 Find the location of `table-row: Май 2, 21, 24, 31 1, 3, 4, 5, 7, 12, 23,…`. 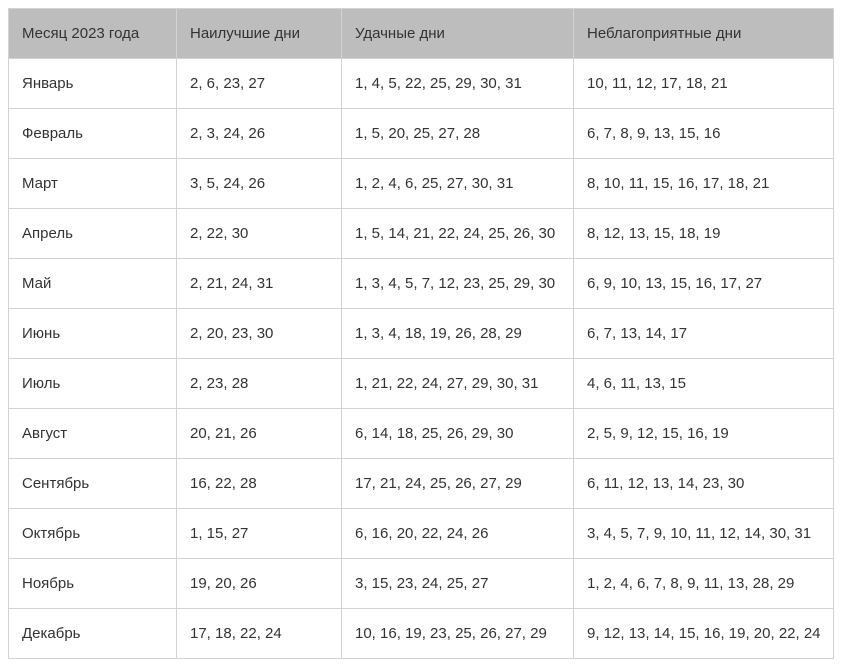

table-row: Май 2, 21, 24, 31 1, 3, 4, 5, 7, 12, 23,… is located at coordinates (421, 283).